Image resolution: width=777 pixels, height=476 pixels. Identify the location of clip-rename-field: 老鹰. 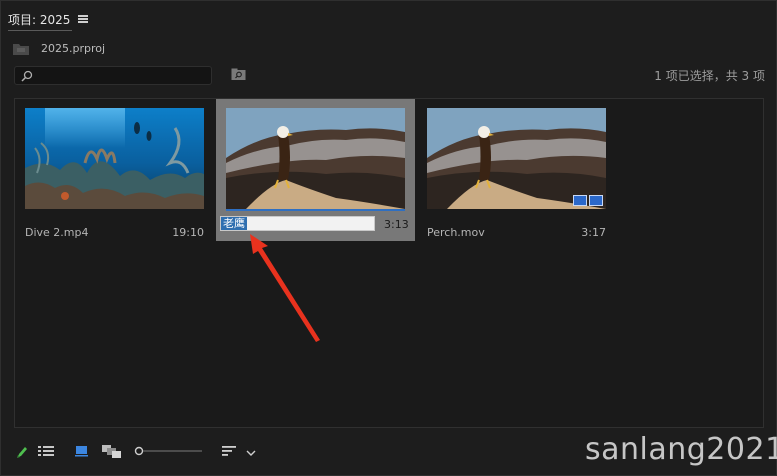
(297, 223).